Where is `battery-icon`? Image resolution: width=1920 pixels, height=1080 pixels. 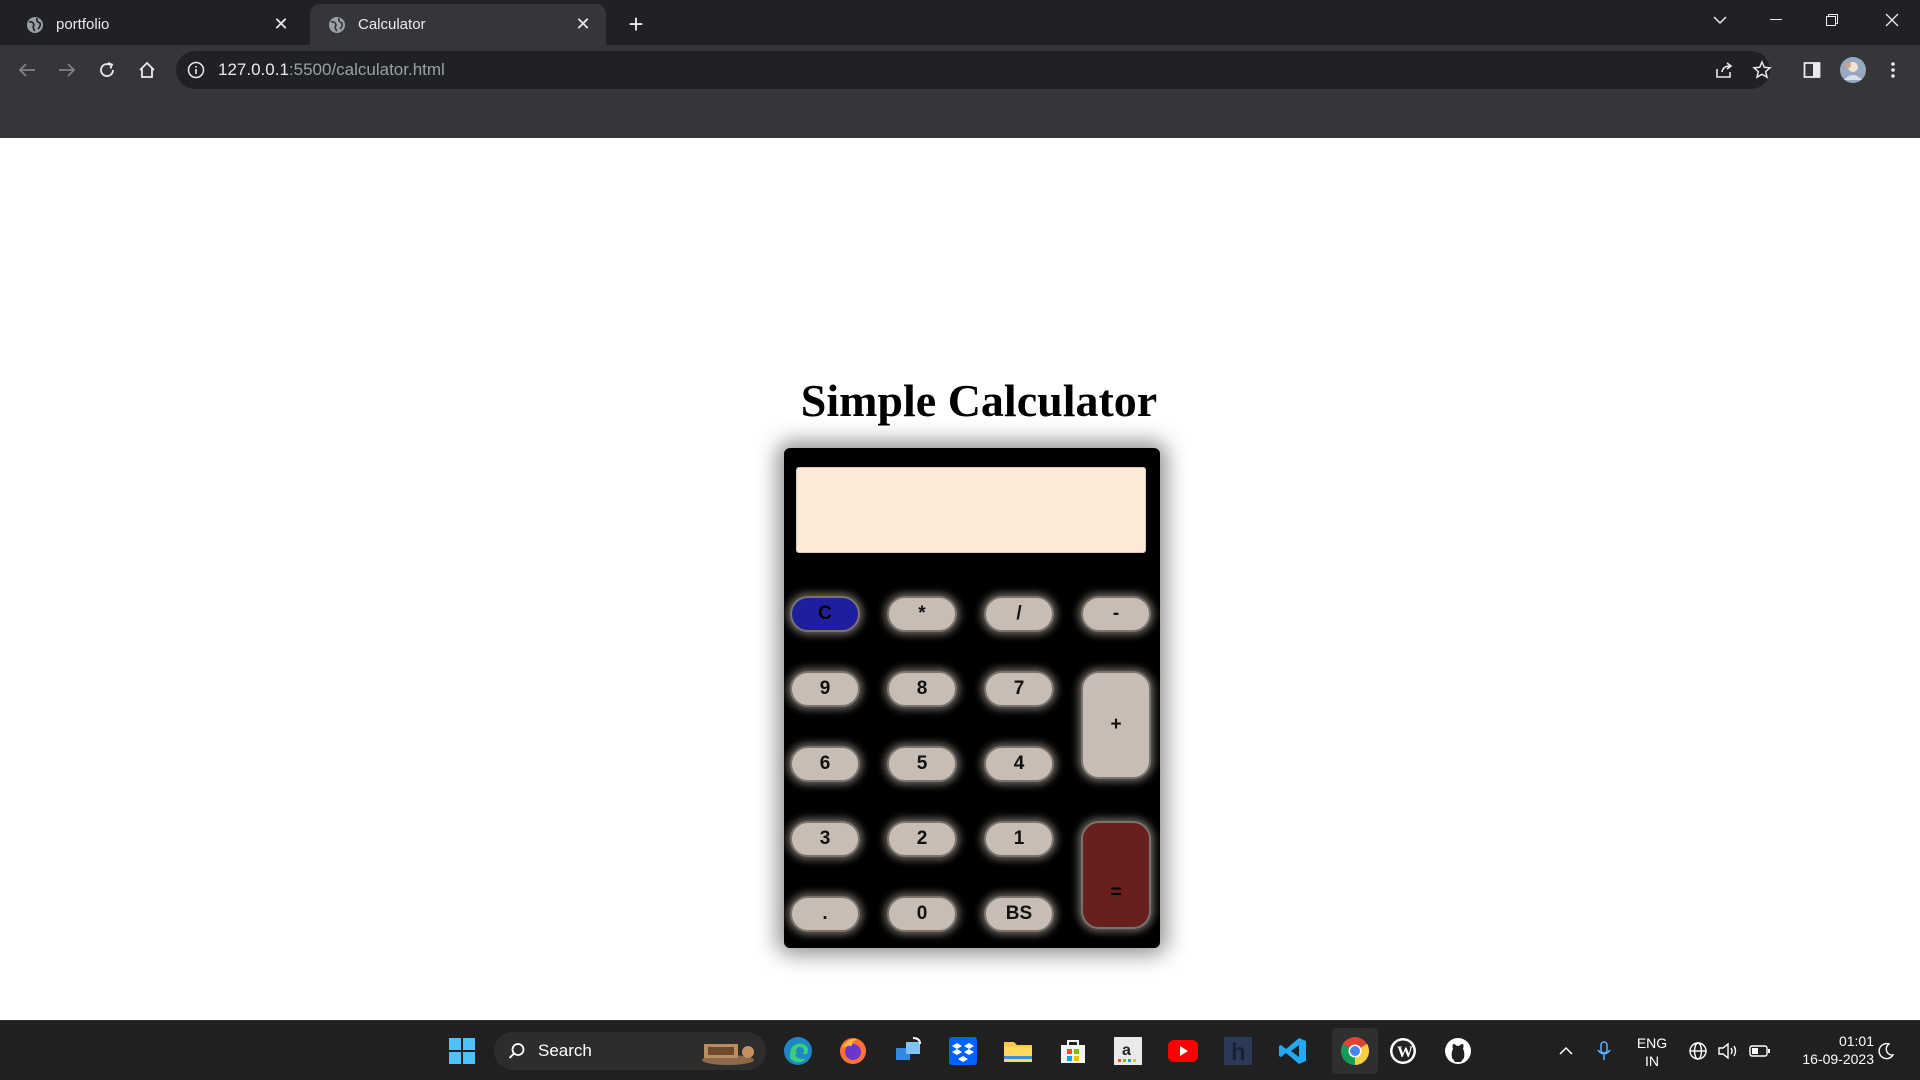
battery-icon is located at coordinates (1759, 1051).